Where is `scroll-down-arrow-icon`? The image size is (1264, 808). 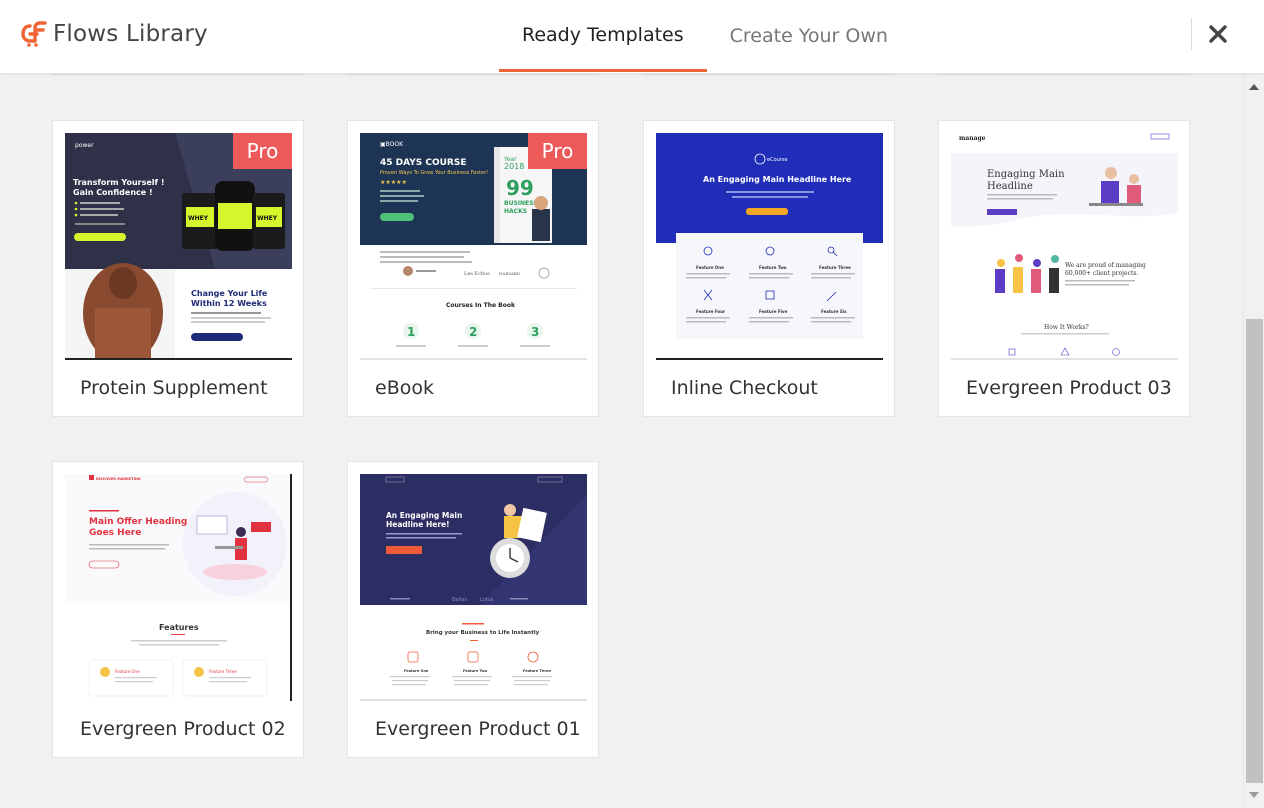
scroll-down-arrow-icon is located at coordinates (1254, 795).